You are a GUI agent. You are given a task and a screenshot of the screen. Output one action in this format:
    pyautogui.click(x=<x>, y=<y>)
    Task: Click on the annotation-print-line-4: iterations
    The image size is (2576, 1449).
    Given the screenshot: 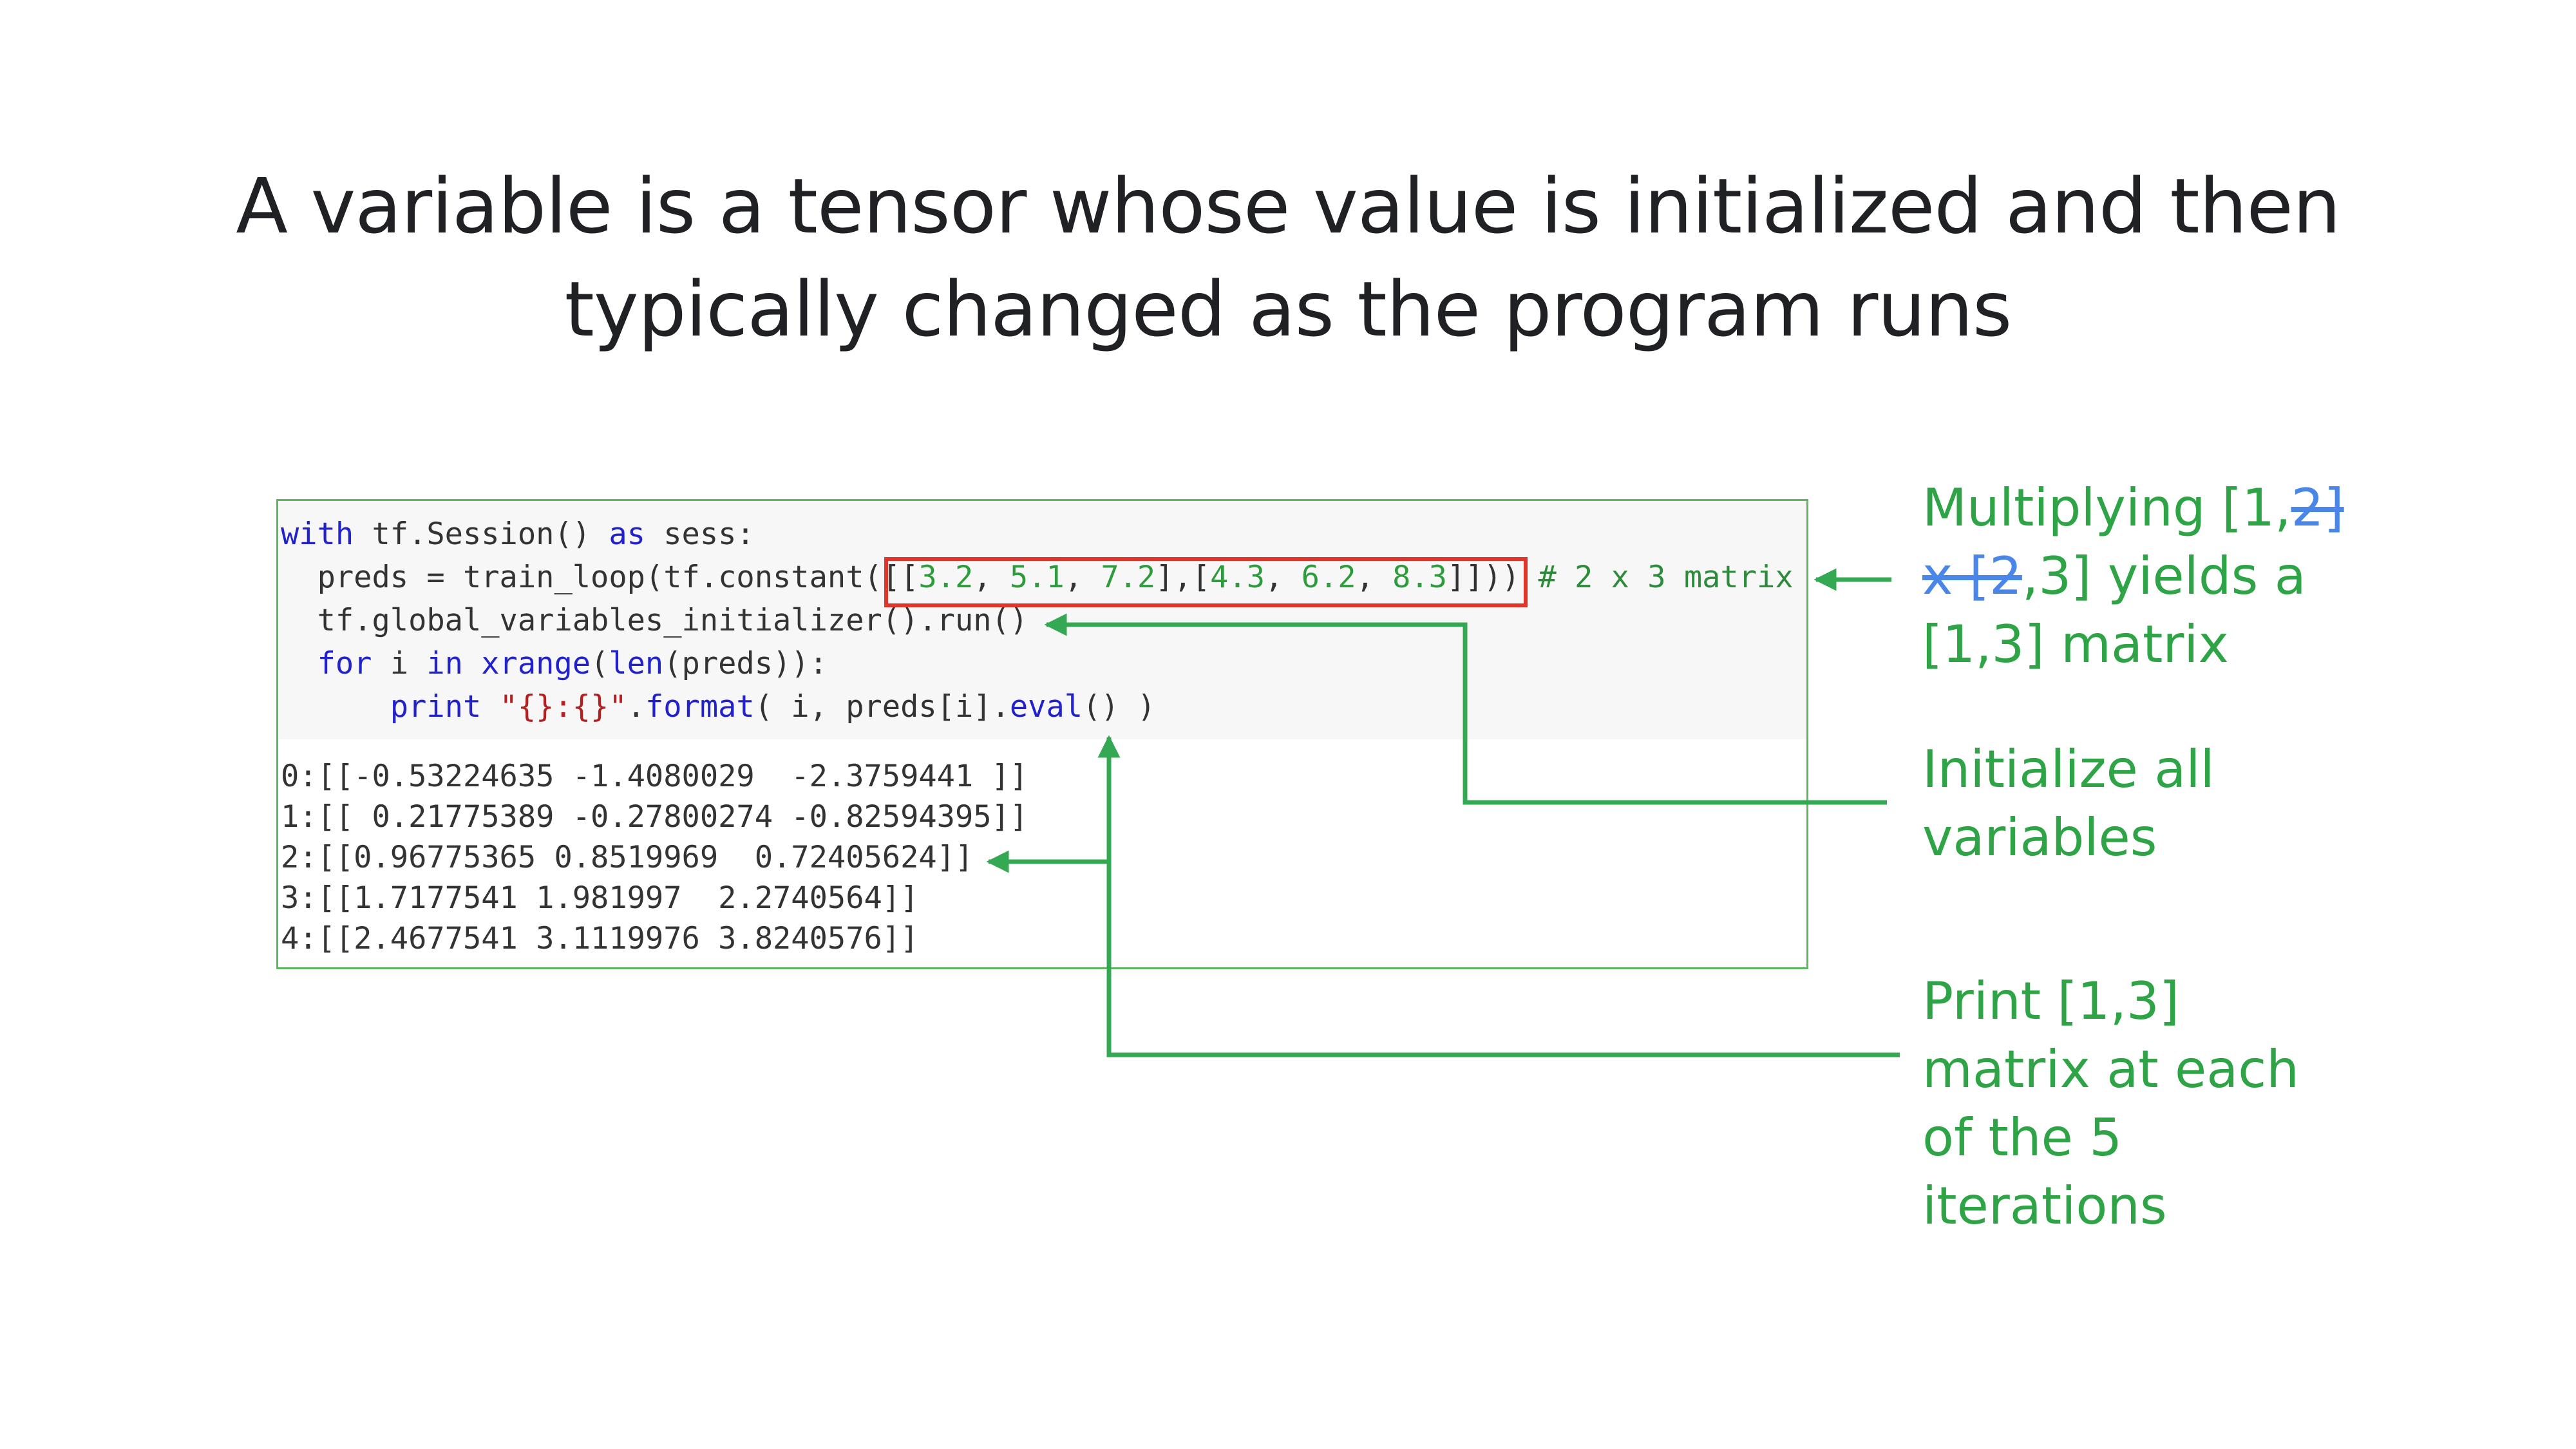 What is the action you would take?
    pyautogui.click(x=2045, y=1206)
    